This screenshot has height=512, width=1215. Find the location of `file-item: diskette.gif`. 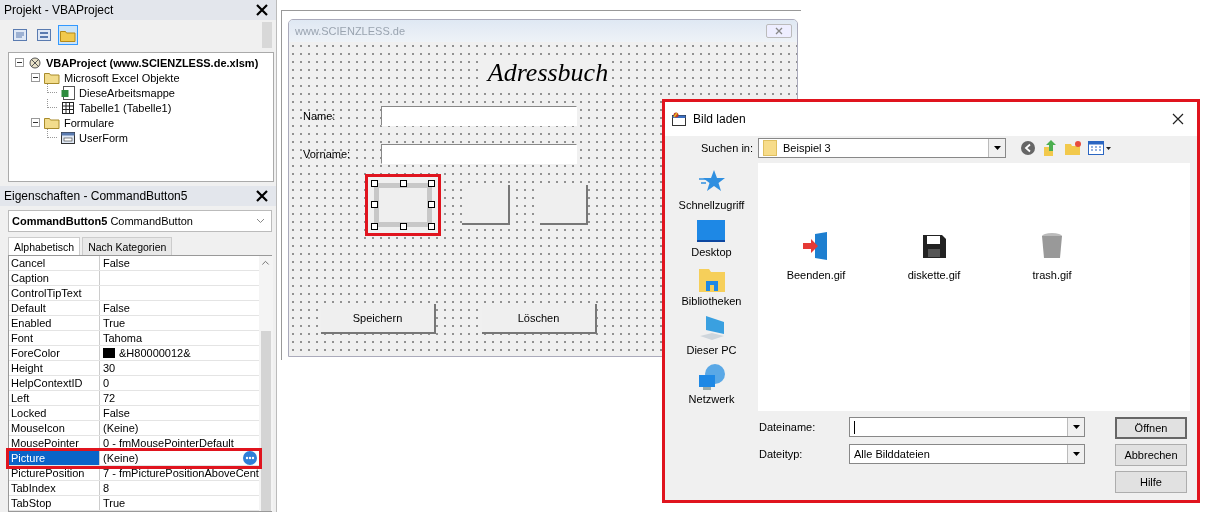

file-item: diskette.gif is located at coordinates (934, 256).